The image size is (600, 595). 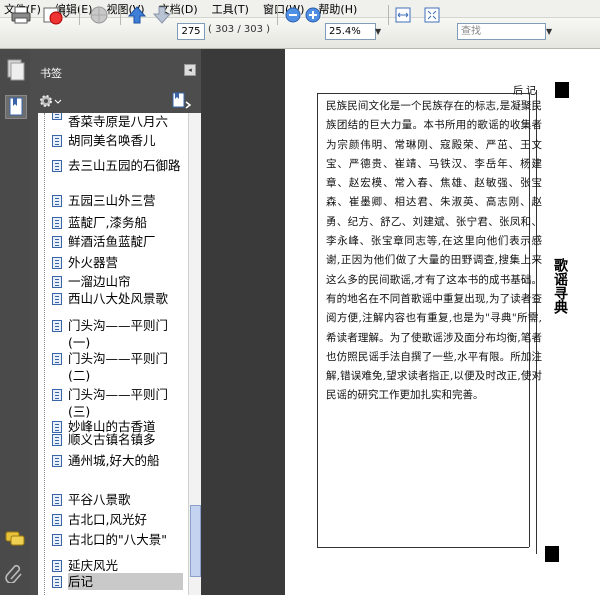 What do you see at coordinates (239, 29) in the screenshot?
I see `page-count-label: ( 303 / 303 )` at bounding box center [239, 29].